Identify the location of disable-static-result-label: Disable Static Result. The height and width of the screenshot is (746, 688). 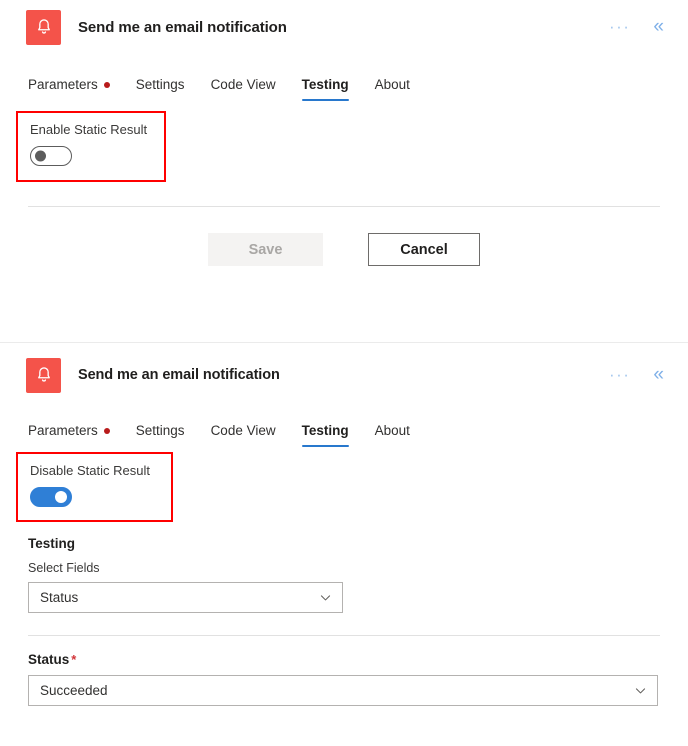
(90, 470).